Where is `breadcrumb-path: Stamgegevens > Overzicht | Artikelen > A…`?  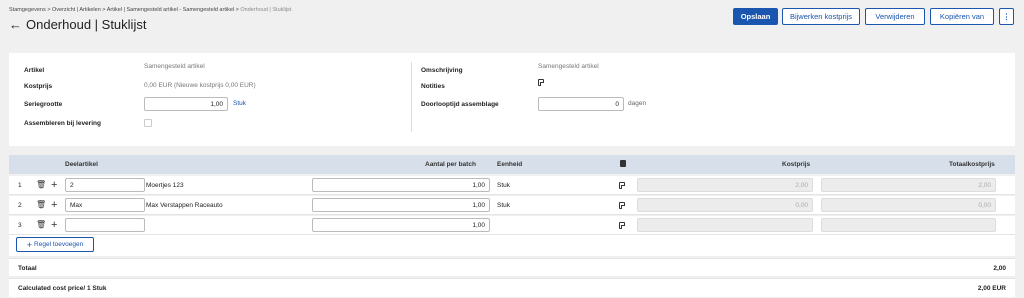
breadcrumb-path: Stamgegevens > Overzicht | Artikelen > A… is located at coordinates (124, 10).